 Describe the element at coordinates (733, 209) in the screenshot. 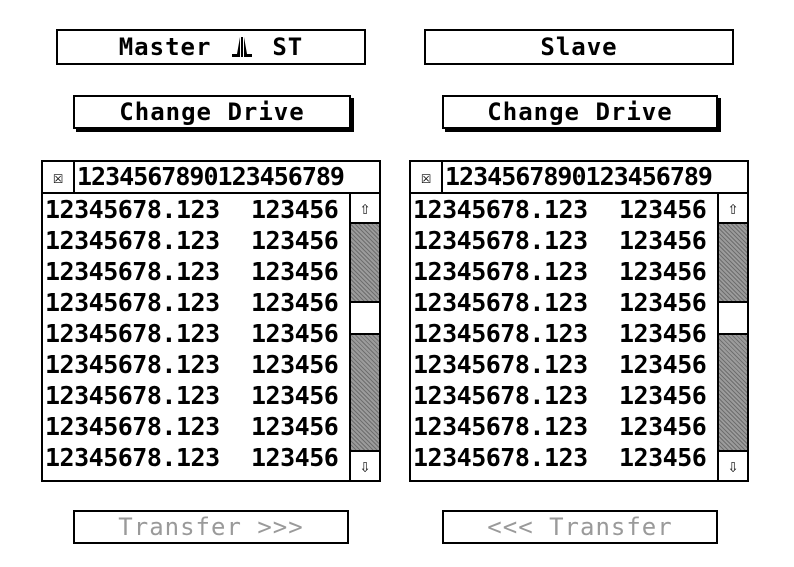

I see `right-scroll-up-icon: ⇧` at that location.